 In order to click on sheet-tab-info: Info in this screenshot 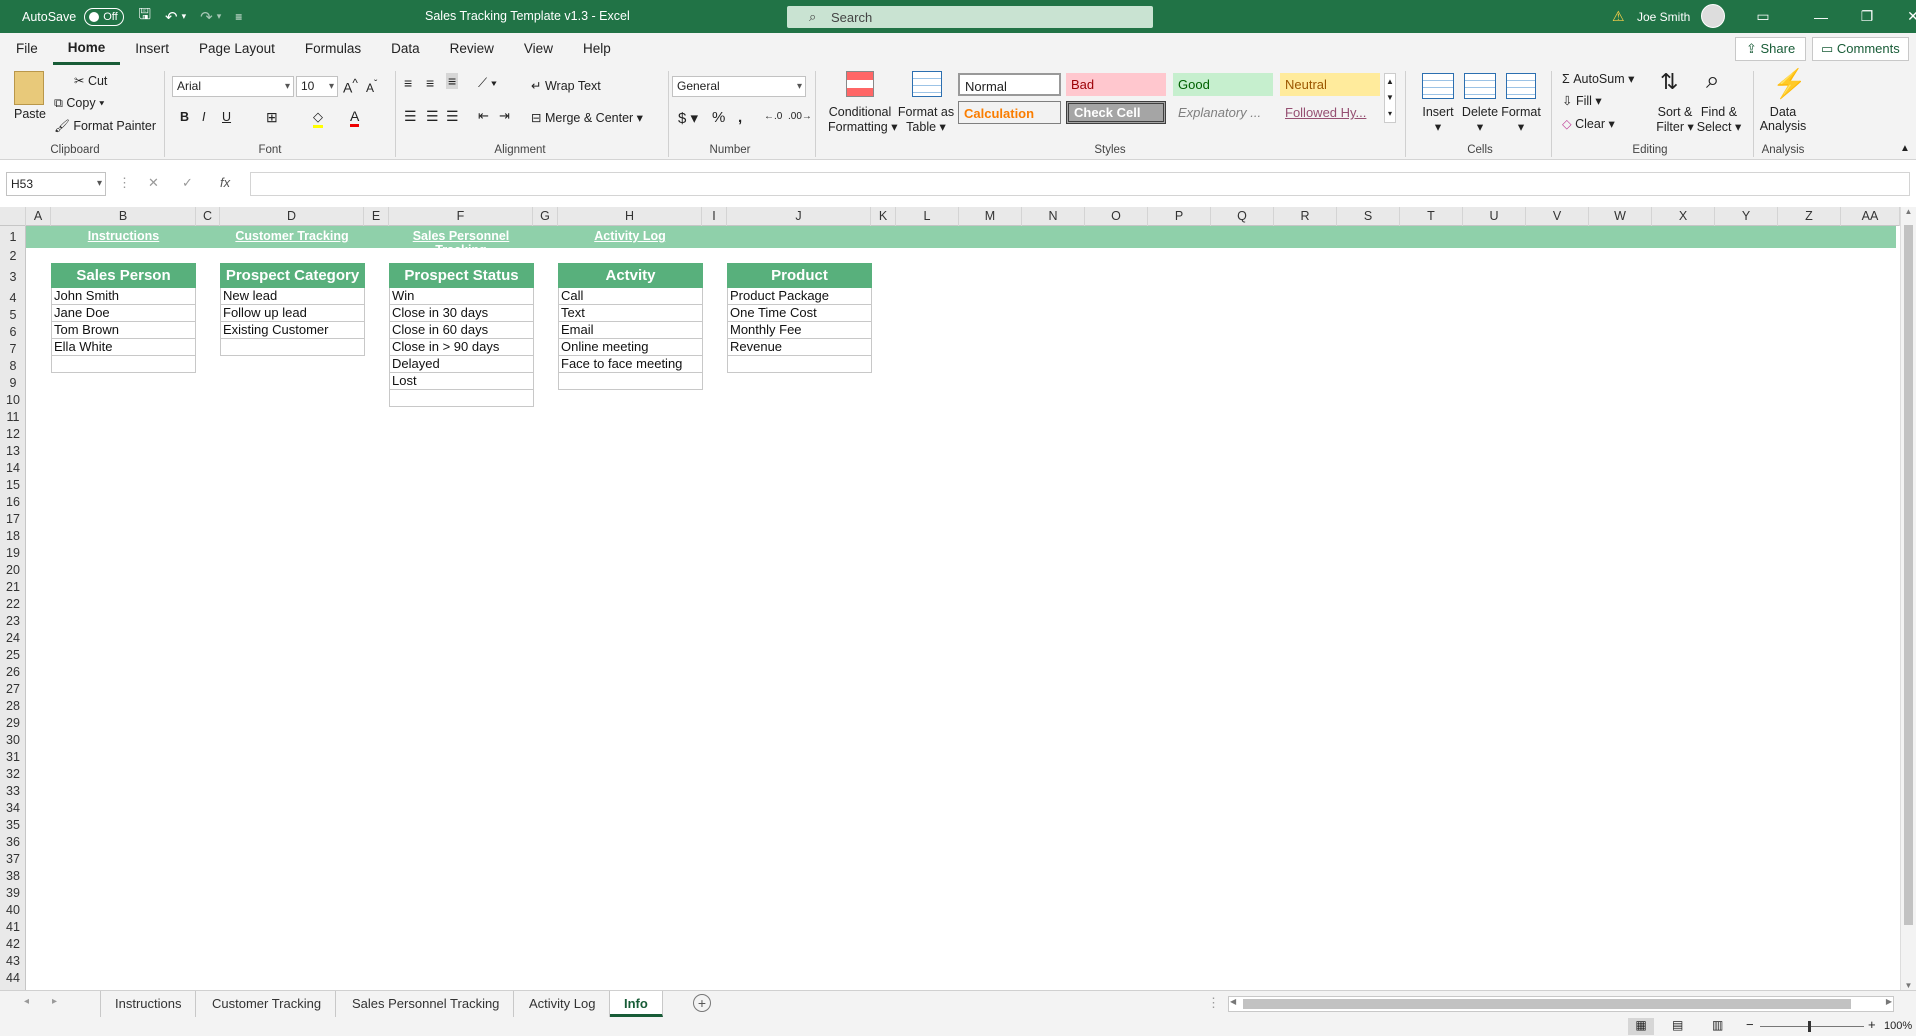, I will do `click(636, 1004)`.